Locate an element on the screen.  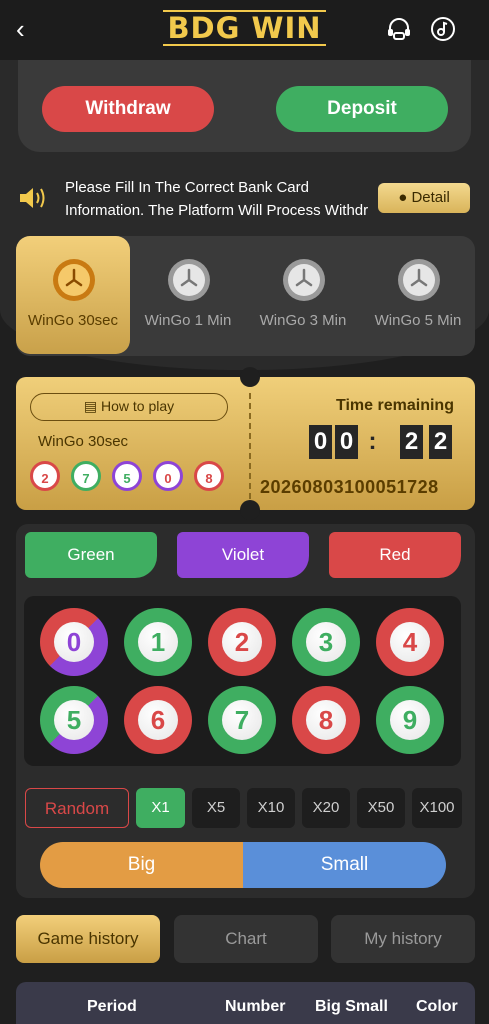
brand-logo: BDG WIN is located at coordinates (244, 28).